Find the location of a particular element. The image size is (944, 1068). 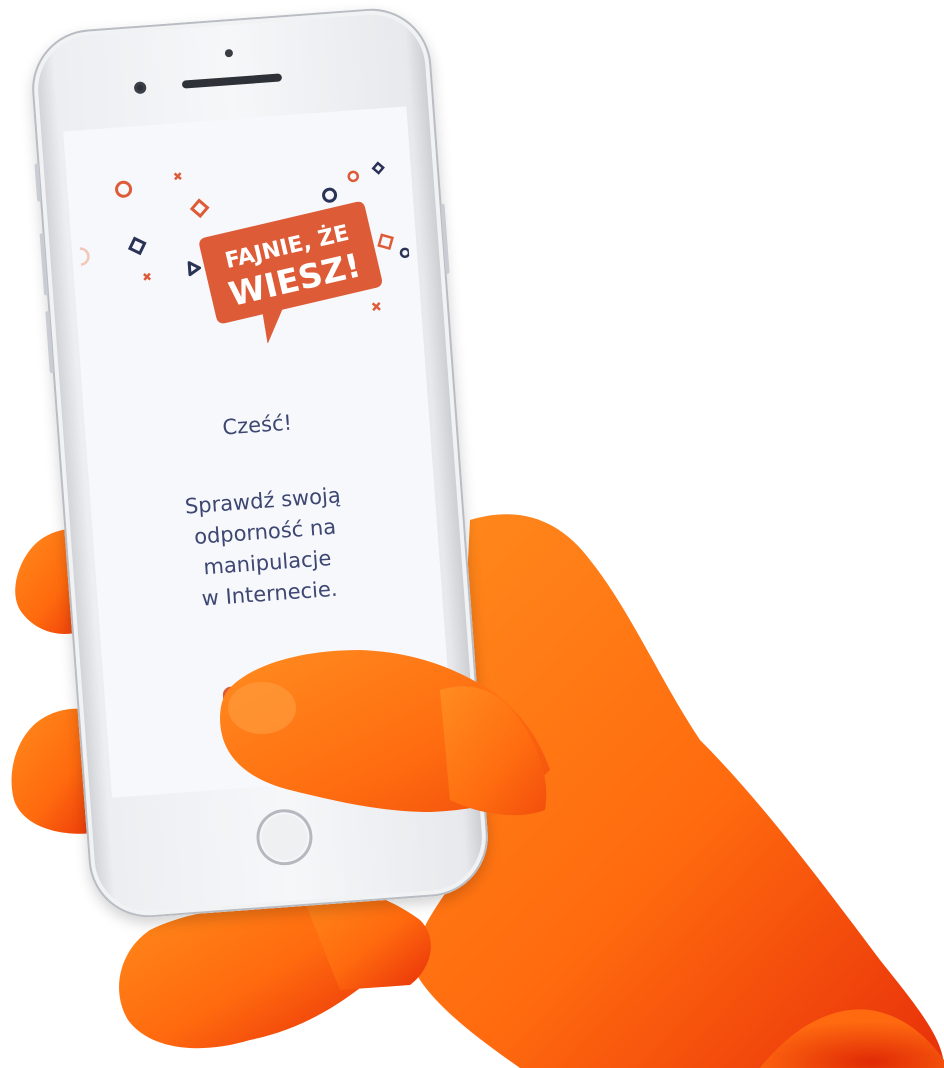

thumb-knuckle-shape is located at coordinates (493, 751).